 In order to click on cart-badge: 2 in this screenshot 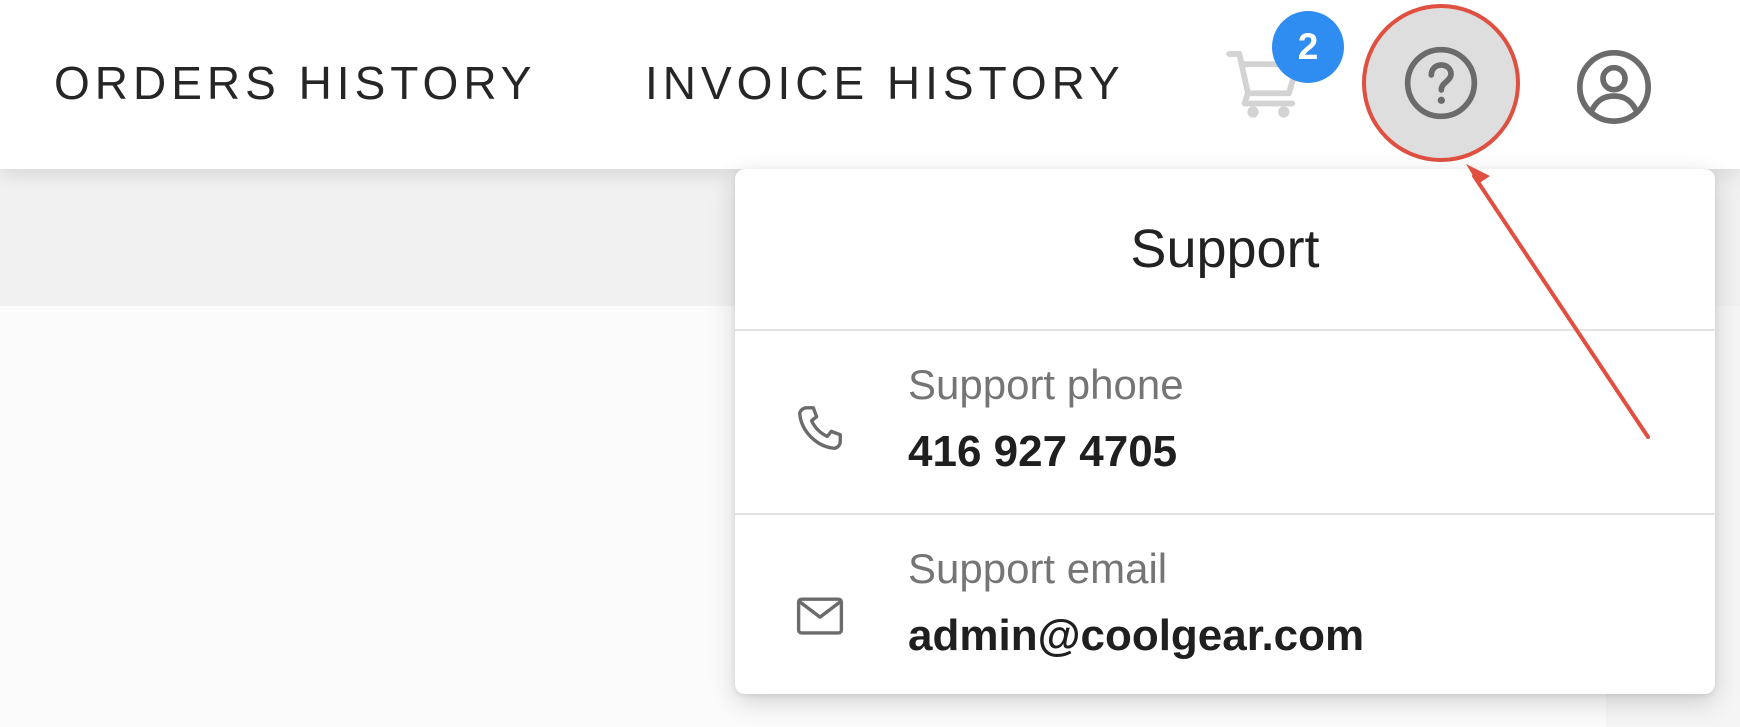, I will do `click(1308, 47)`.